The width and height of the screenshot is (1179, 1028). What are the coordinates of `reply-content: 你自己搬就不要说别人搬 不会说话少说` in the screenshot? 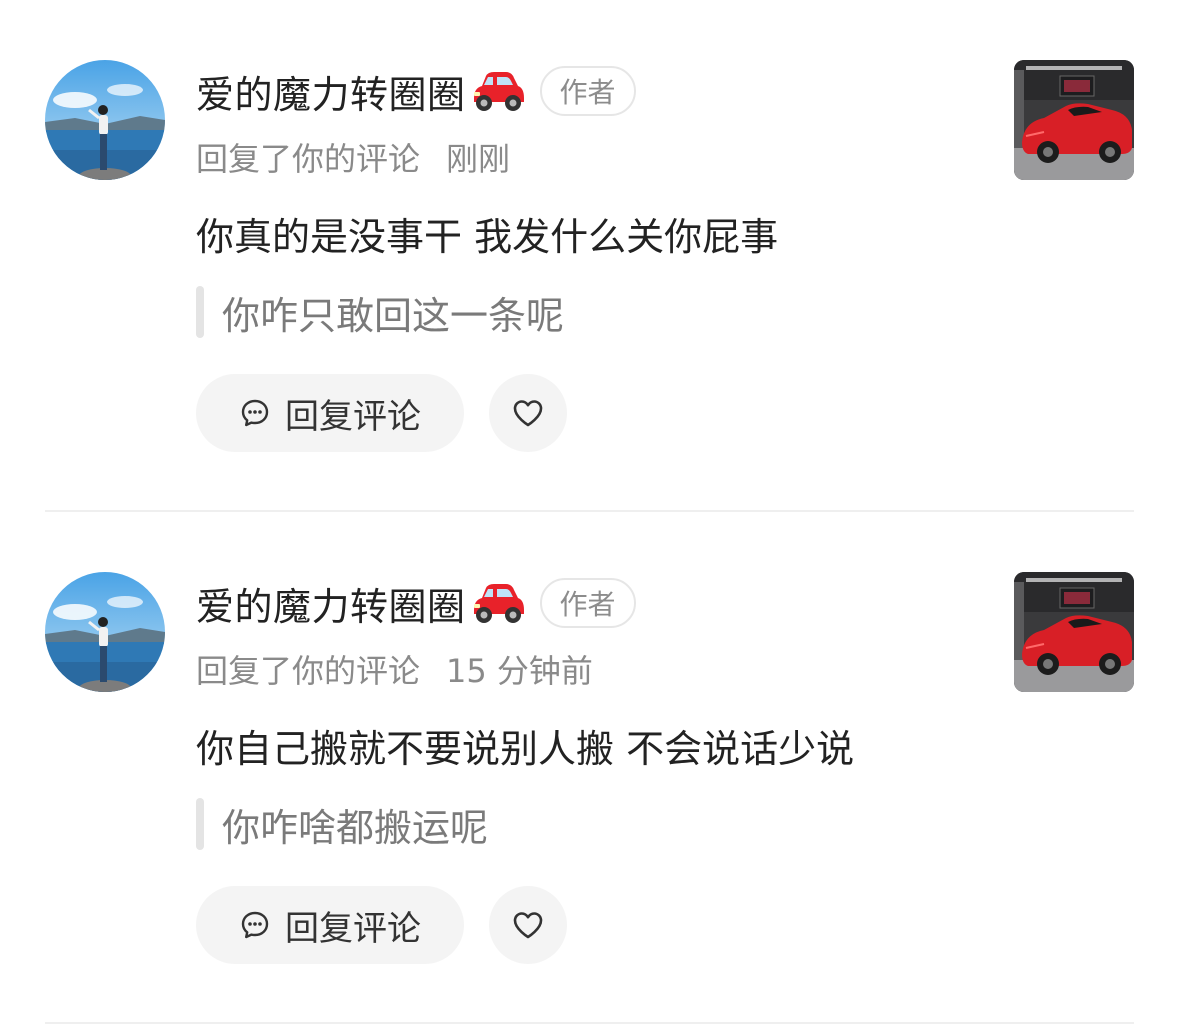 It's located at (525, 749).